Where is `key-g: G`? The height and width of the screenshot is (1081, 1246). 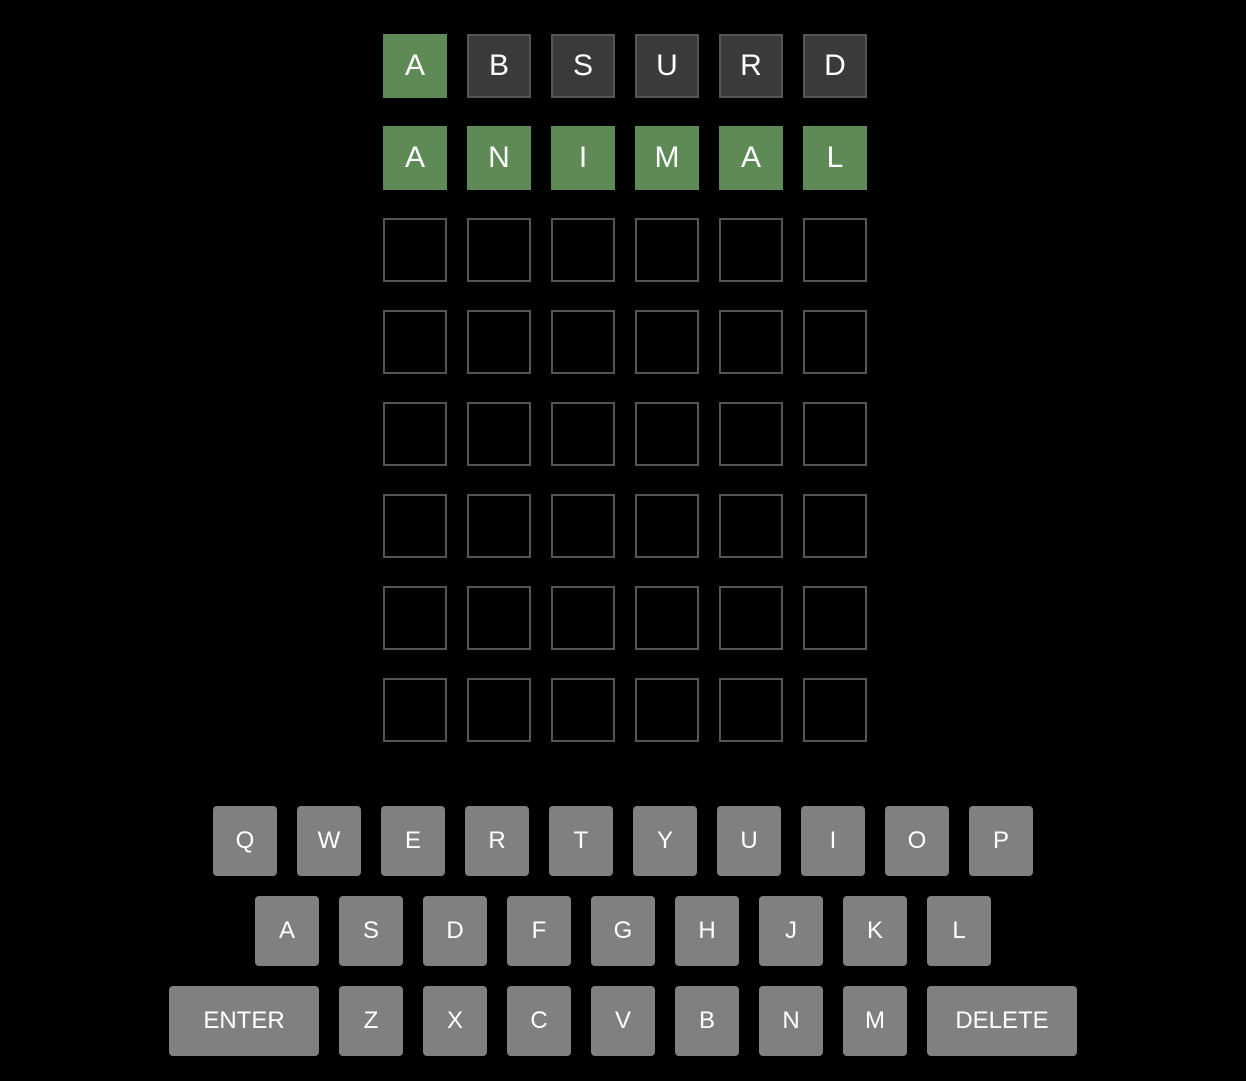 key-g: G is located at coordinates (623, 931).